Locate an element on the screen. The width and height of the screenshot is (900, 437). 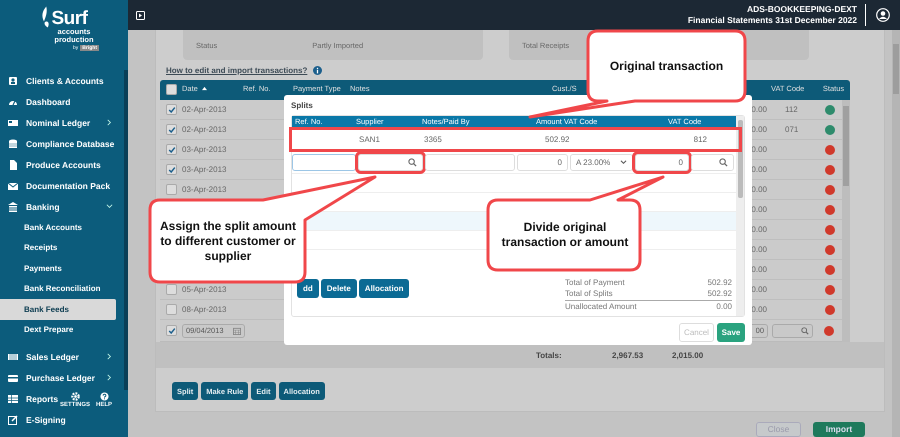
period-title: Financial Statements 31st December 2022 is located at coordinates (772, 20).